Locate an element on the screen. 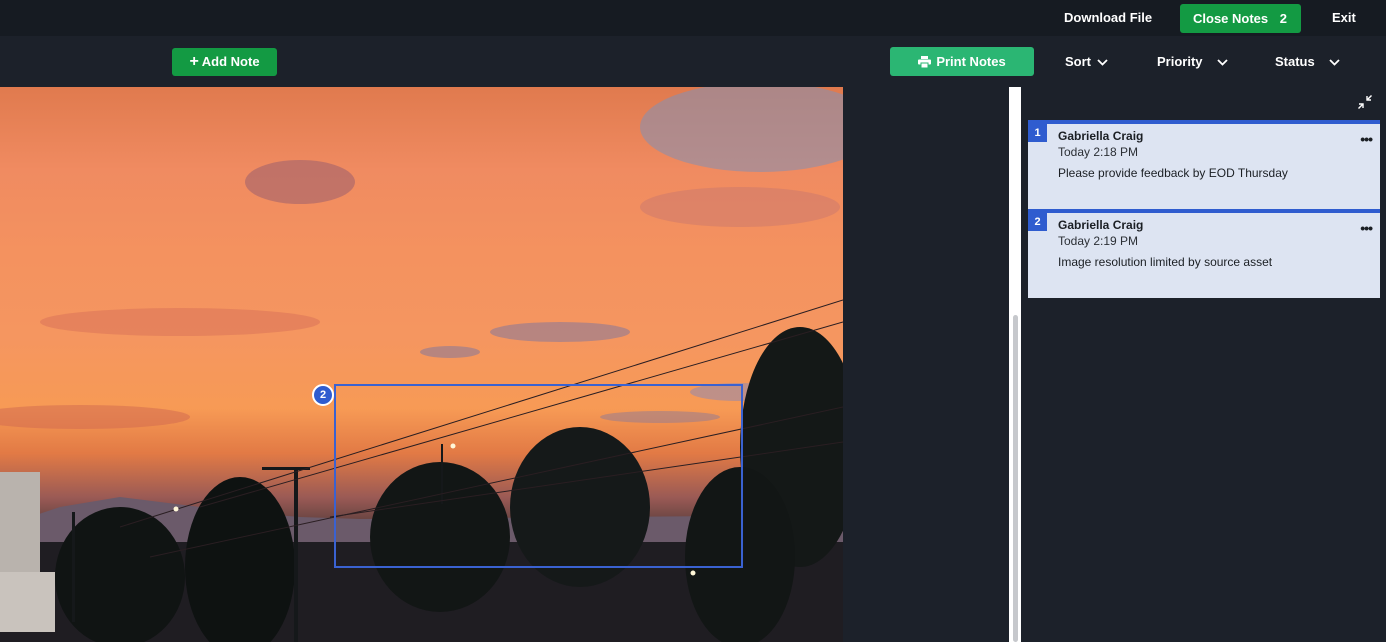  download-file-button: Download File is located at coordinates (1108, 18).